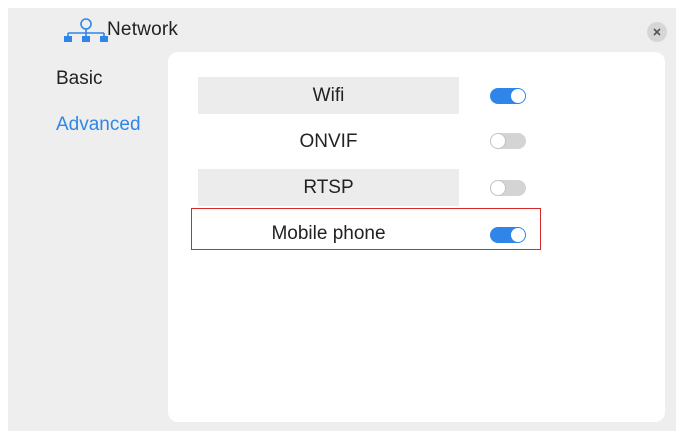 This screenshot has height=438, width=683. I want to click on title-bar: Network, so click(342, 28).